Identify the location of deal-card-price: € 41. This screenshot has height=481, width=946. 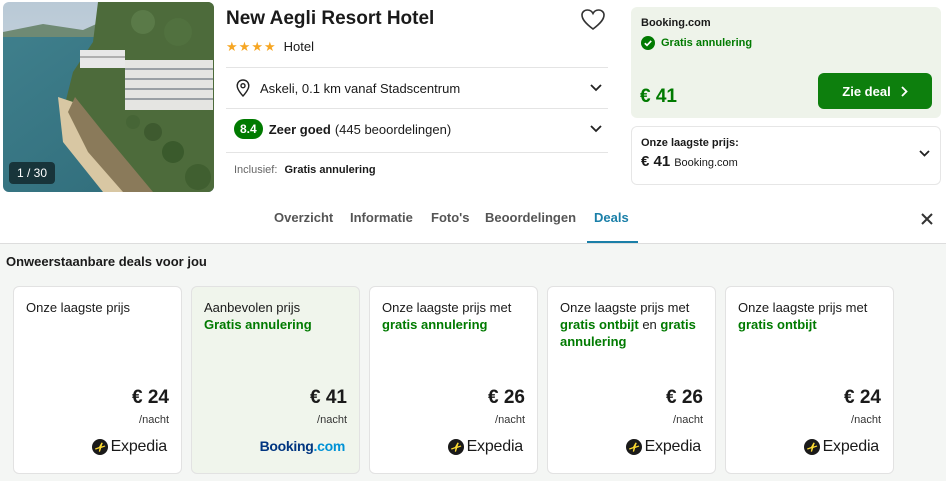
(328, 397).